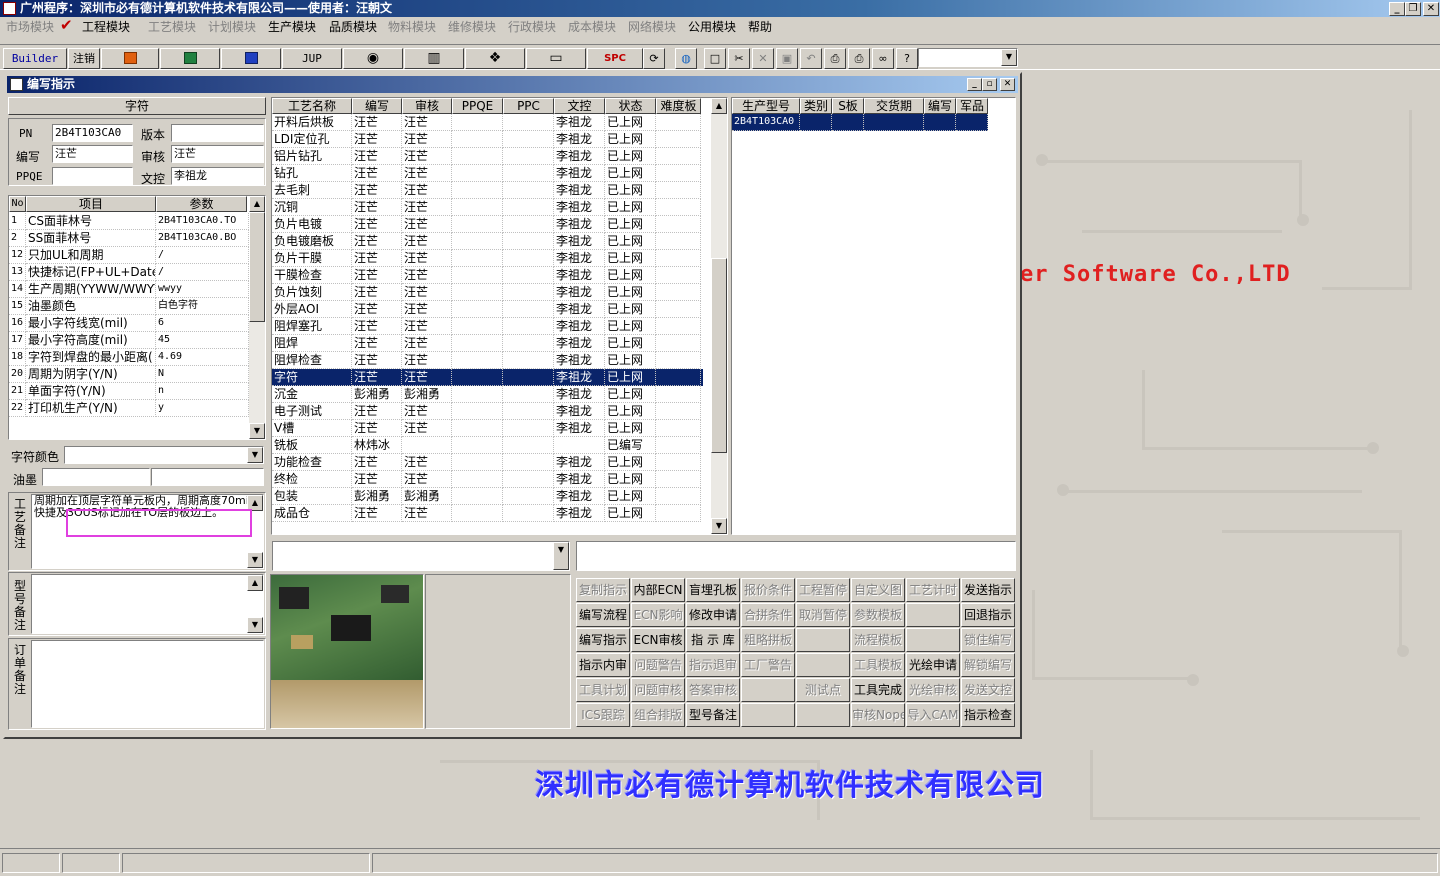 The width and height of the screenshot is (1440, 876). Describe the element at coordinates (988, 640) in the screenshot. I see `action-button: 锁住编写` at that location.